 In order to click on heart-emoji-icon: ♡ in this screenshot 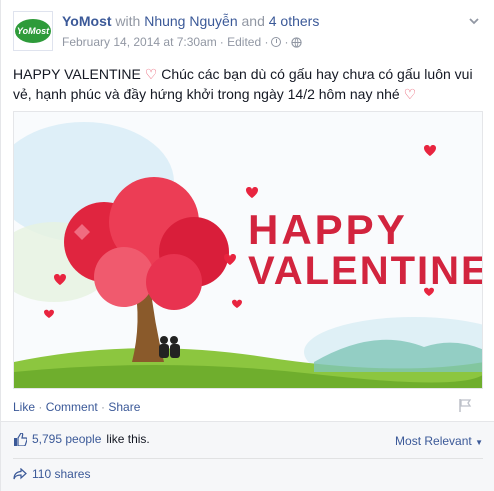, I will do `click(151, 74)`.